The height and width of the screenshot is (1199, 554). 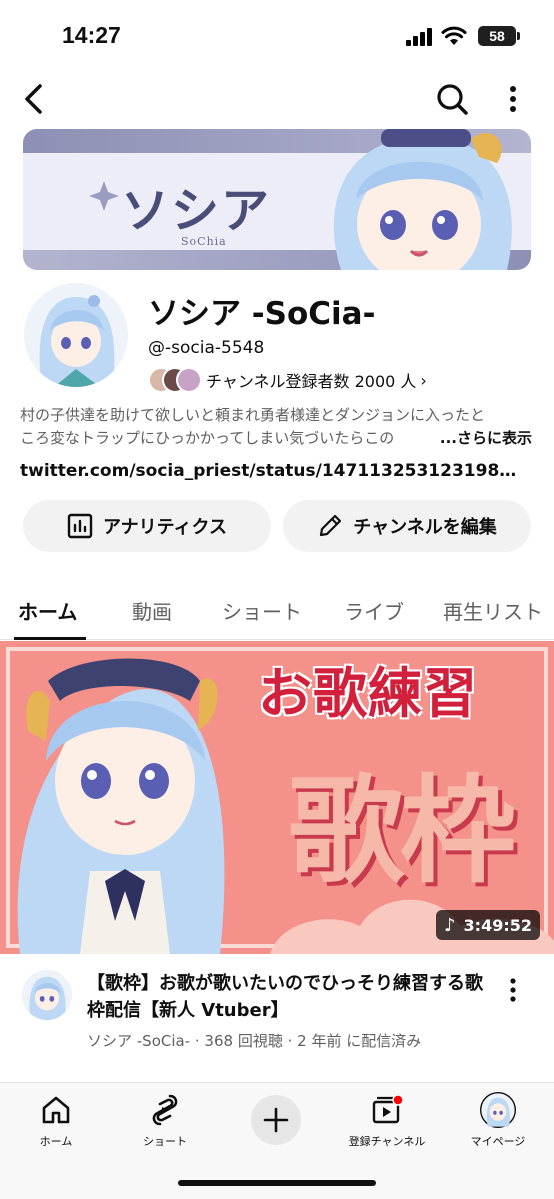 What do you see at coordinates (206, 348) in the screenshot?
I see `channel-handle: @-socia-5548` at bounding box center [206, 348].